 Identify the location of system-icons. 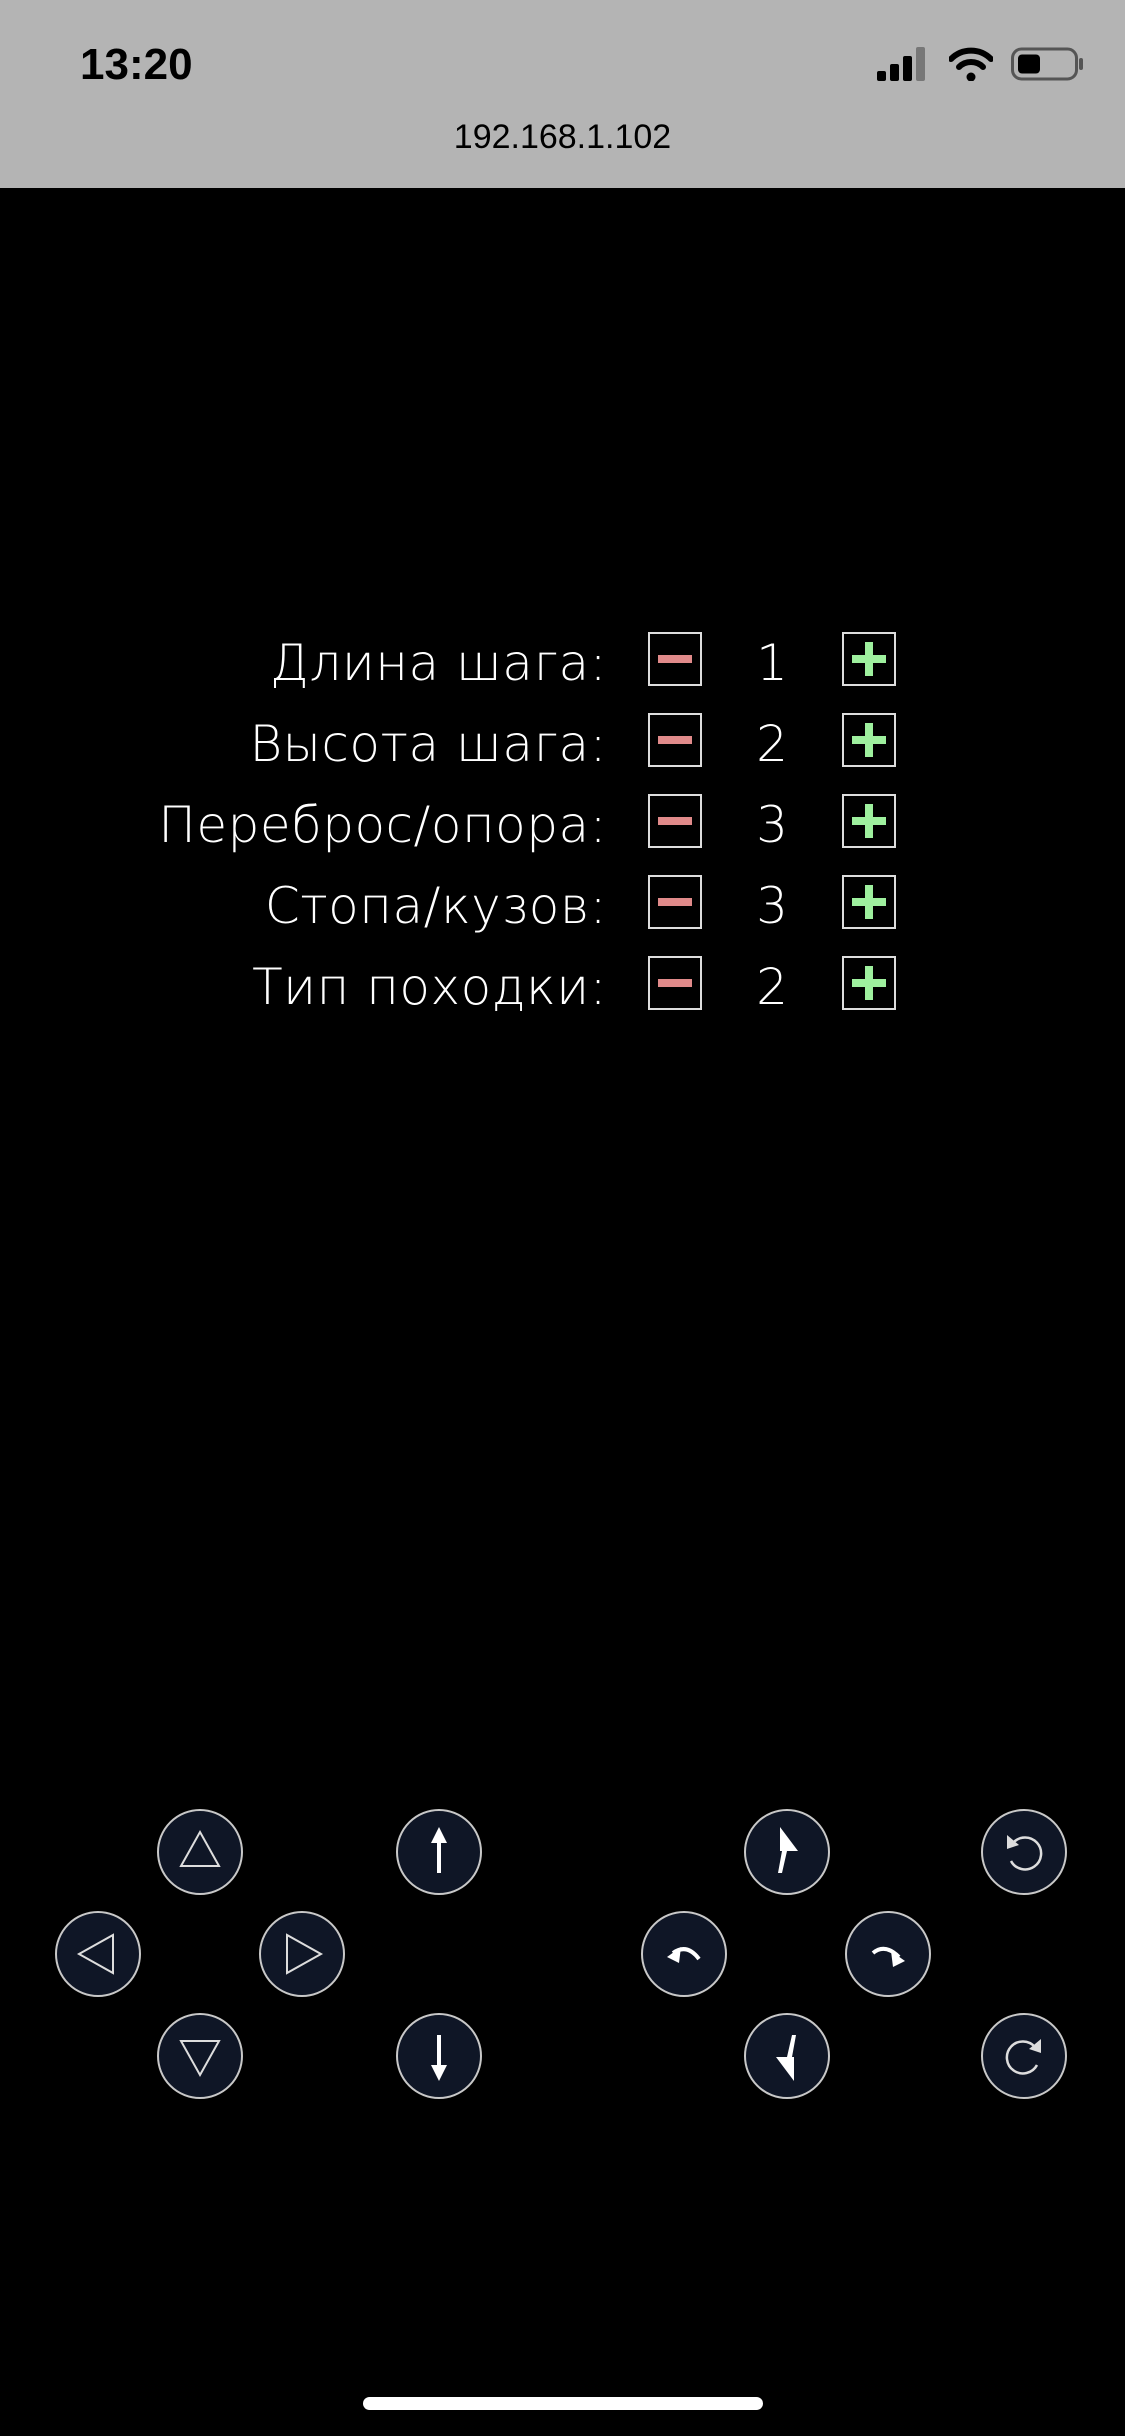
(981, 64).